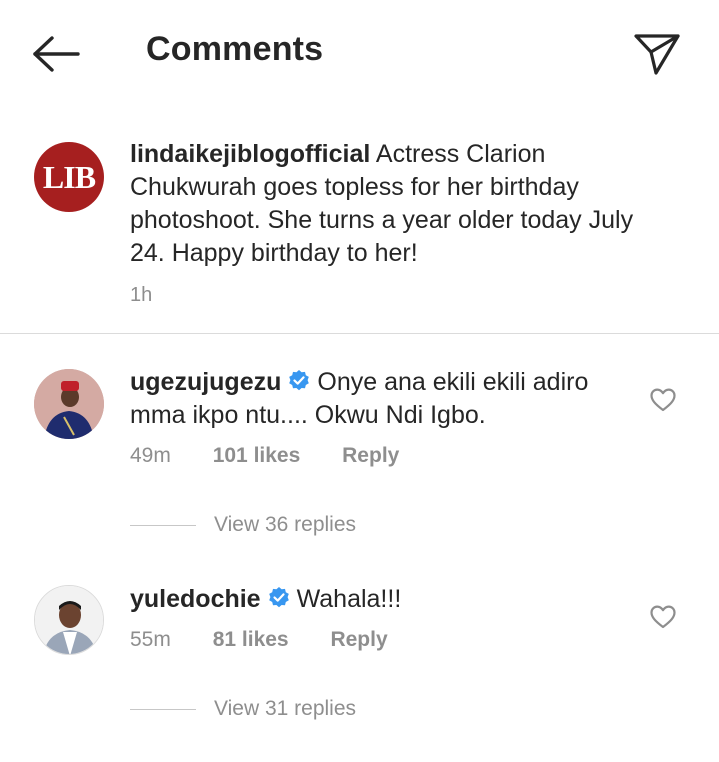 This screenshot has width=719, height=762. I want to click on share-button, so click(657, 53).